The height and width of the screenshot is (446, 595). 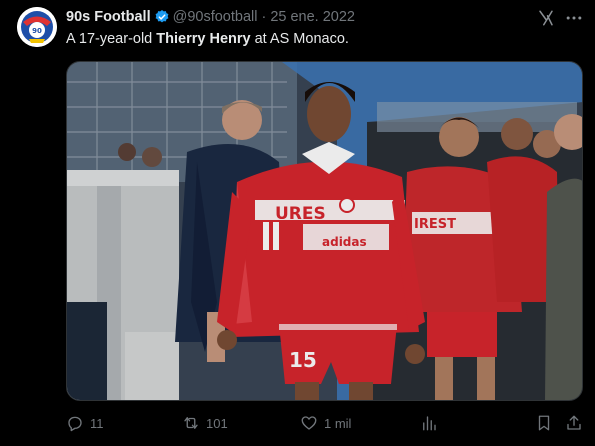 I want to click on grok-icon, so click(x=546, y=18).